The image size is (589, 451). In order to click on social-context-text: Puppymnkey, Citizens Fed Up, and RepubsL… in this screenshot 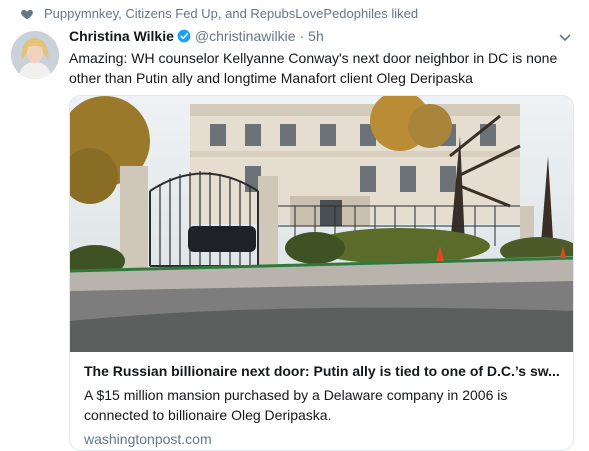, I will do `click(231, 13)`.